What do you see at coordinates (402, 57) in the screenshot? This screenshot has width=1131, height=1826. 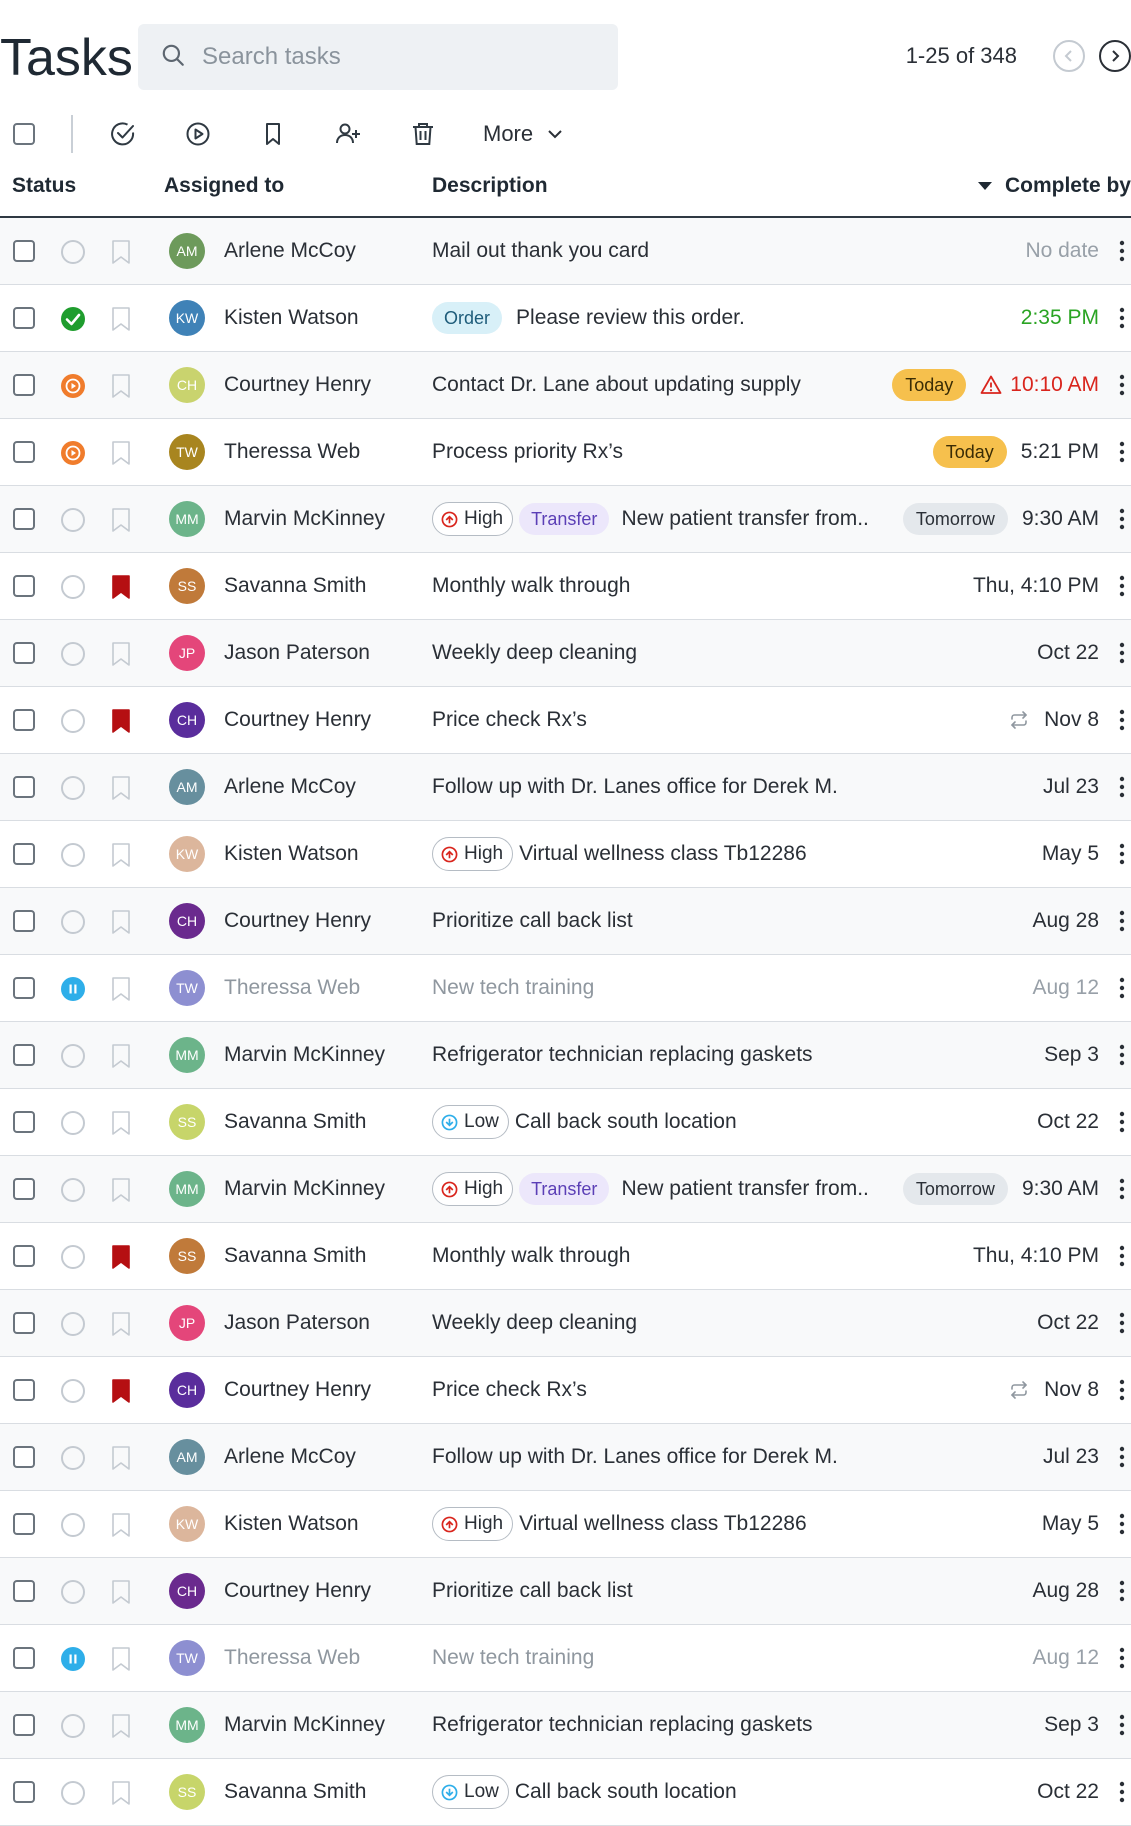 I see `search-input` at bounding box center [402, 57].